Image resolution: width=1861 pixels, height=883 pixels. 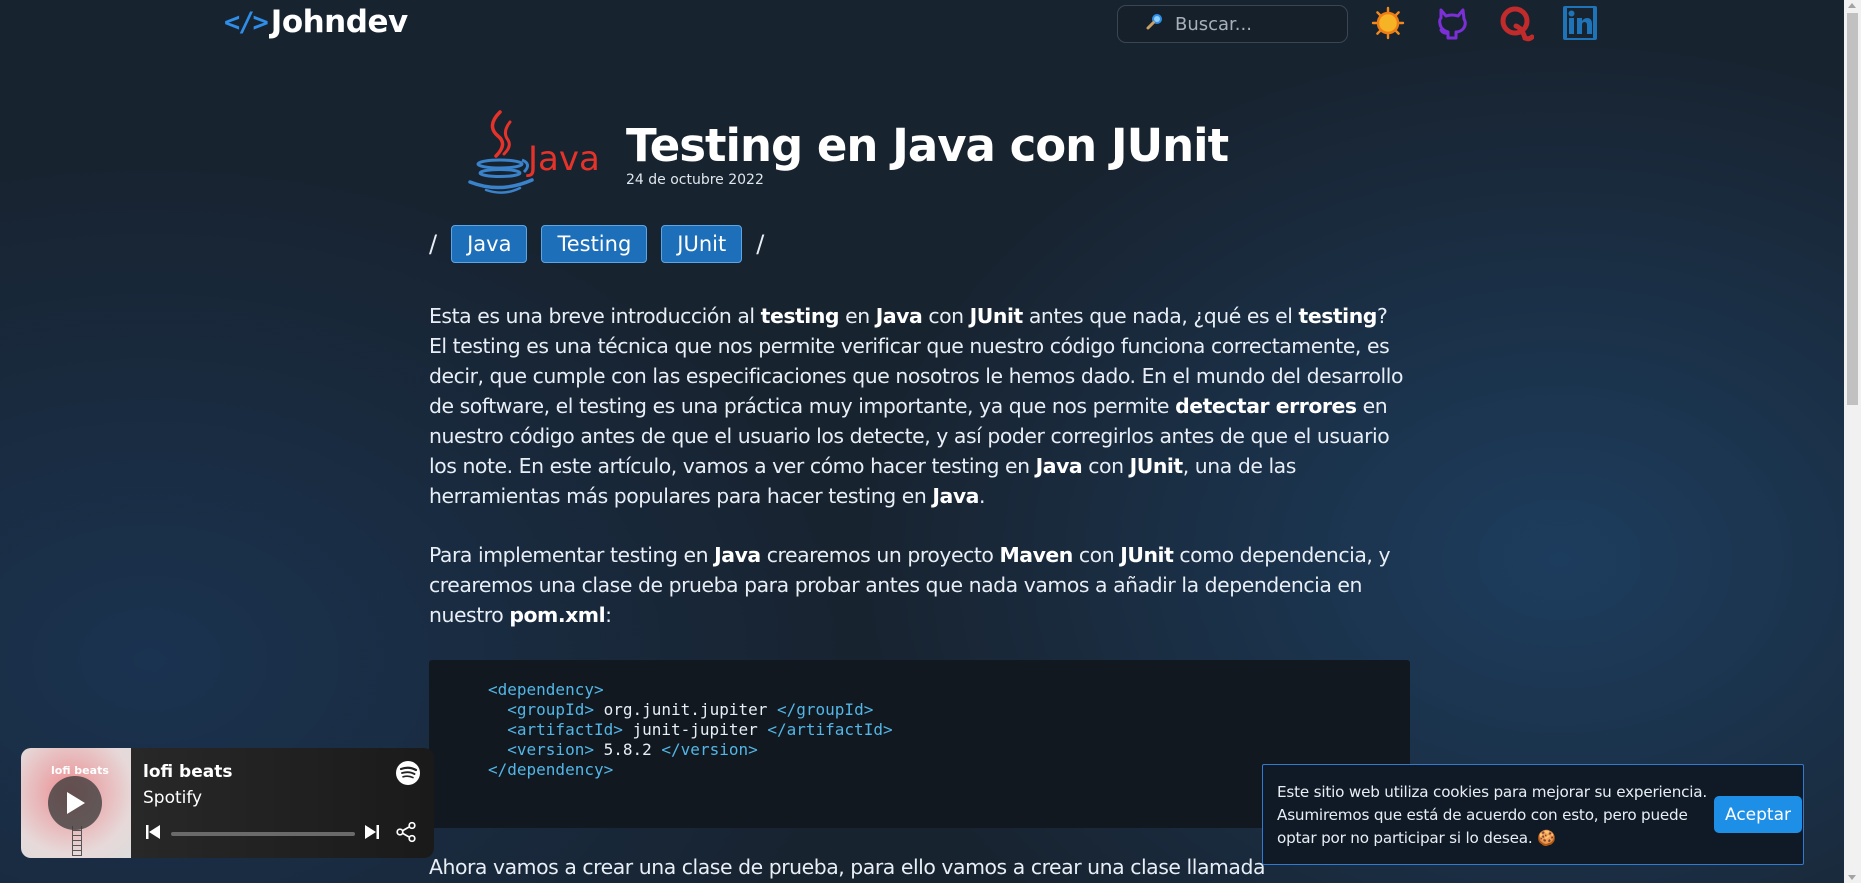 I want to click on tag-junit: JUnit, so click(x=702, y=244).